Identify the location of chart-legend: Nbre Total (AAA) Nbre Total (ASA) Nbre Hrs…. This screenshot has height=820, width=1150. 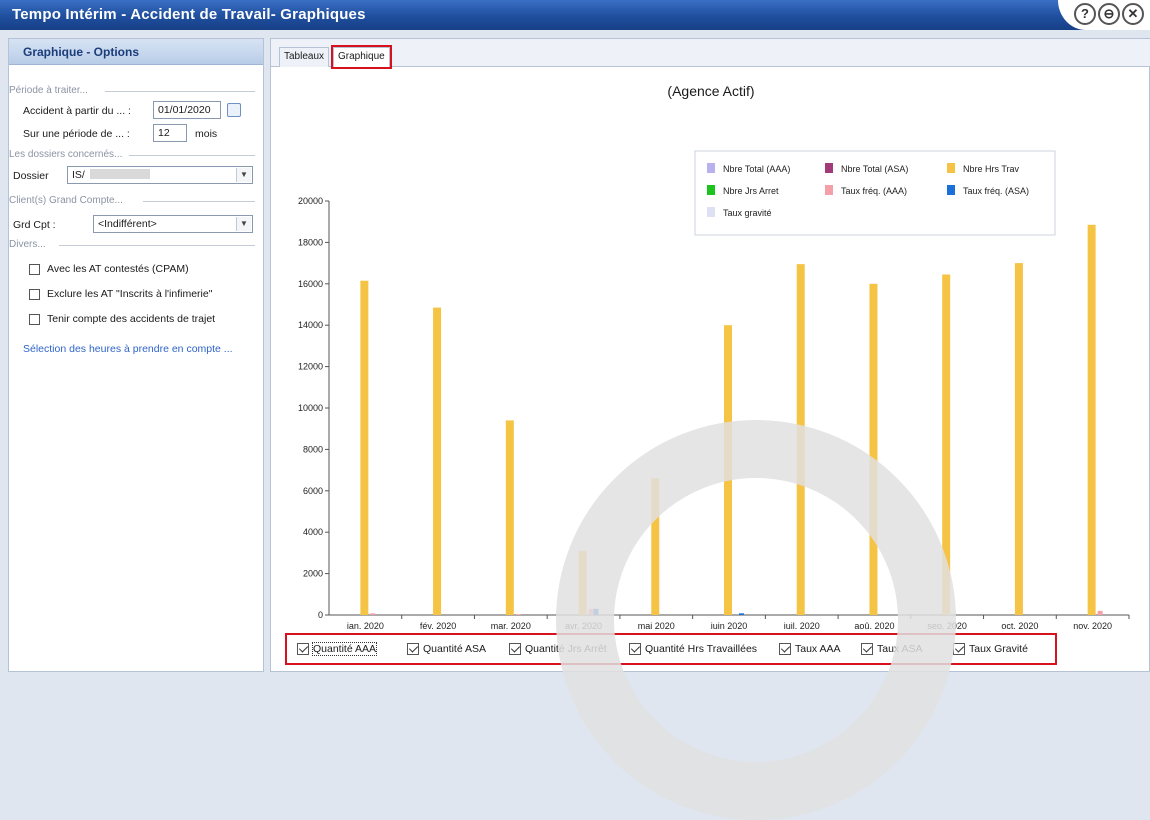
(875, 193).